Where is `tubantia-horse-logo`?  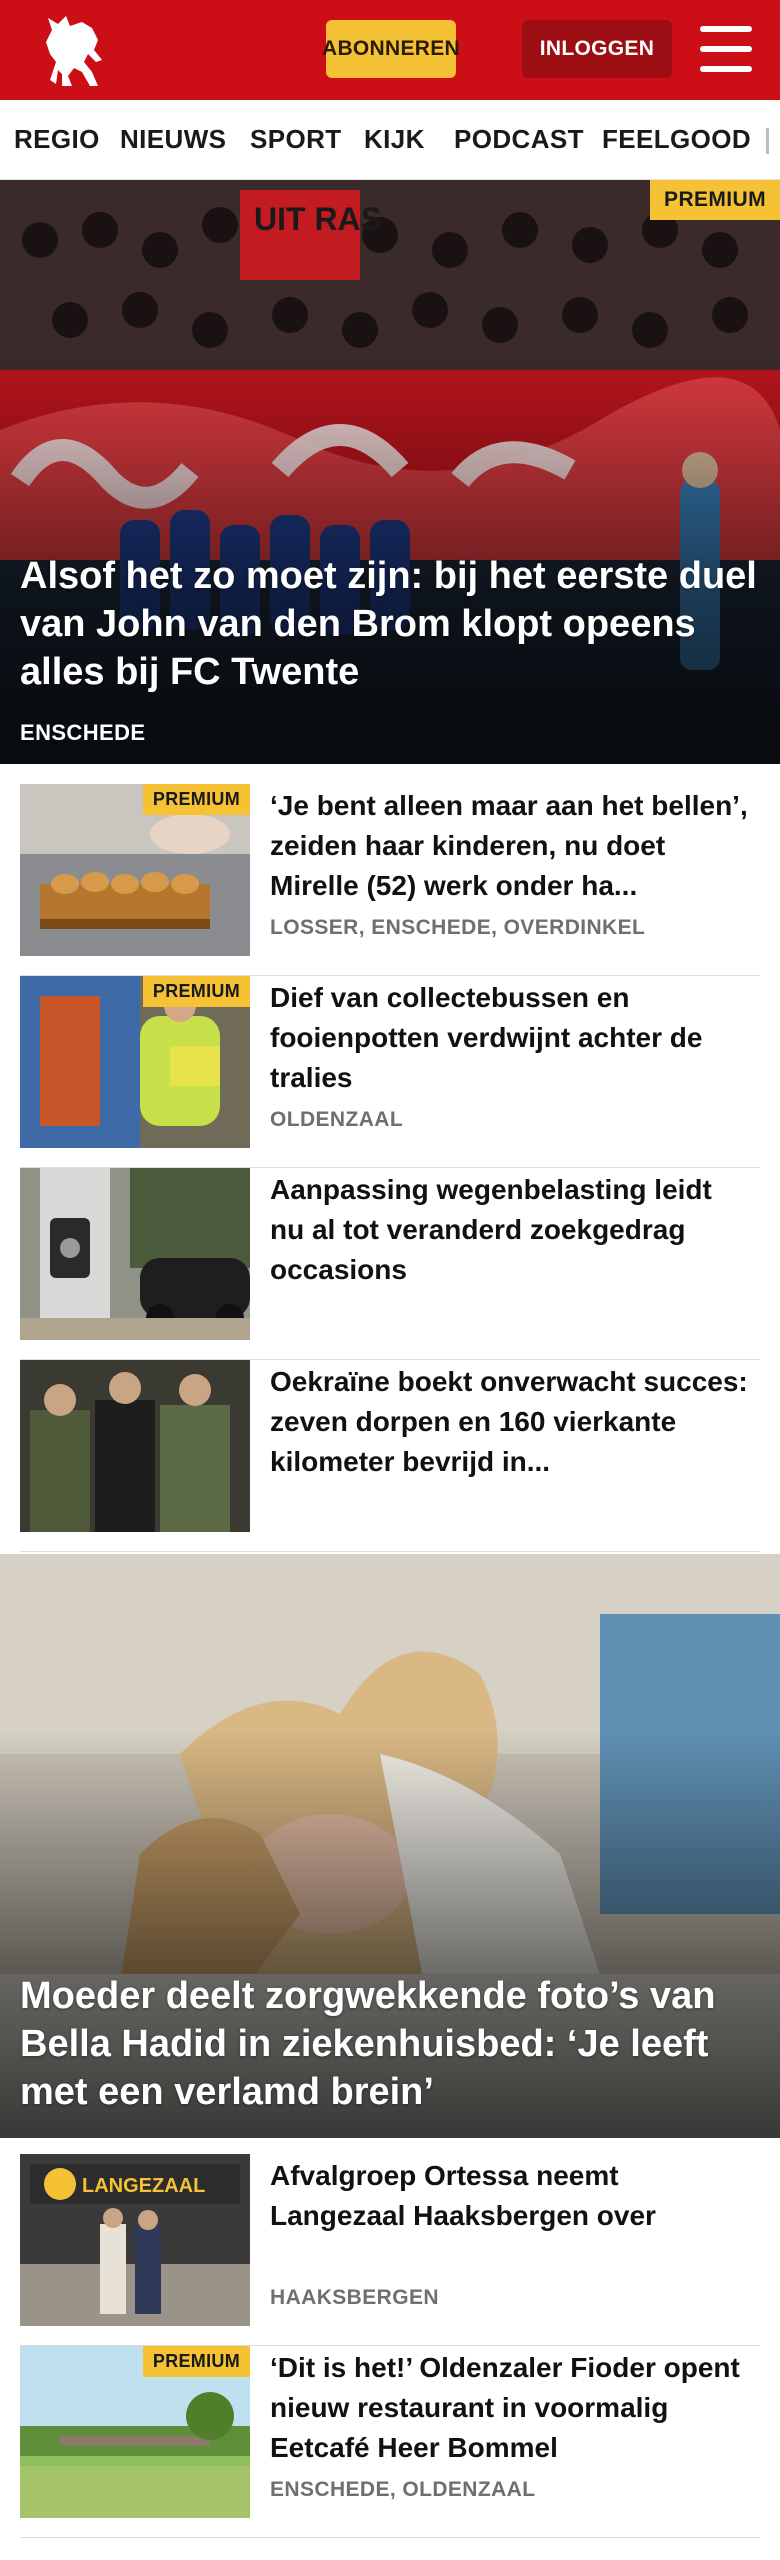
tubantia-horse-logo is located at coordinates (73, 50).